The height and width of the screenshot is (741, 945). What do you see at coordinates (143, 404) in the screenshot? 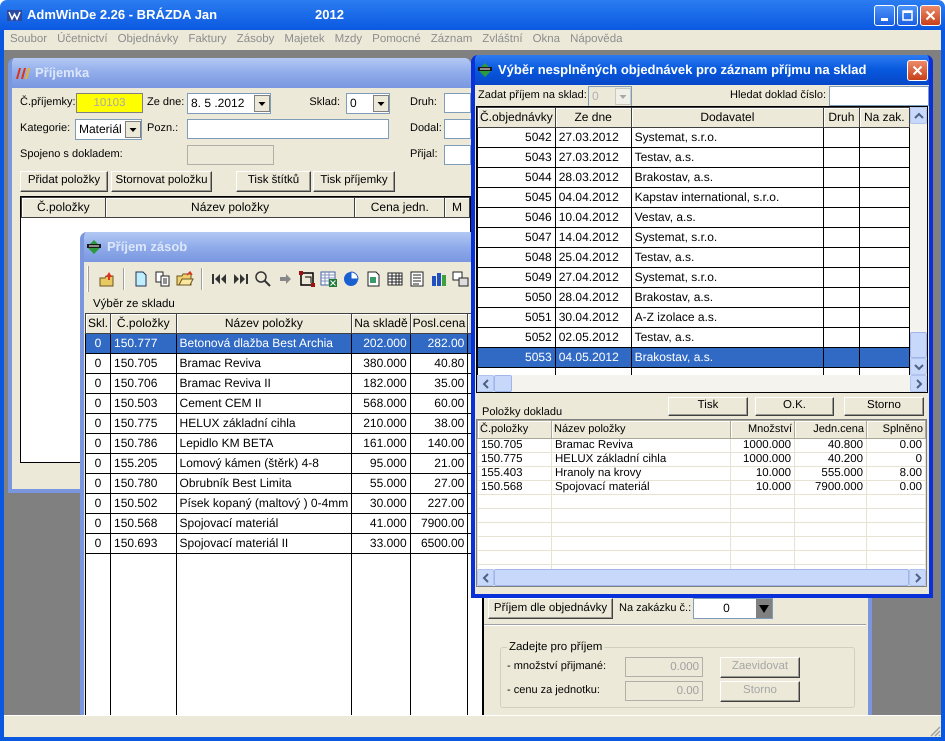
I see `table-cell: 150.503` at bounding box center [143, 404].